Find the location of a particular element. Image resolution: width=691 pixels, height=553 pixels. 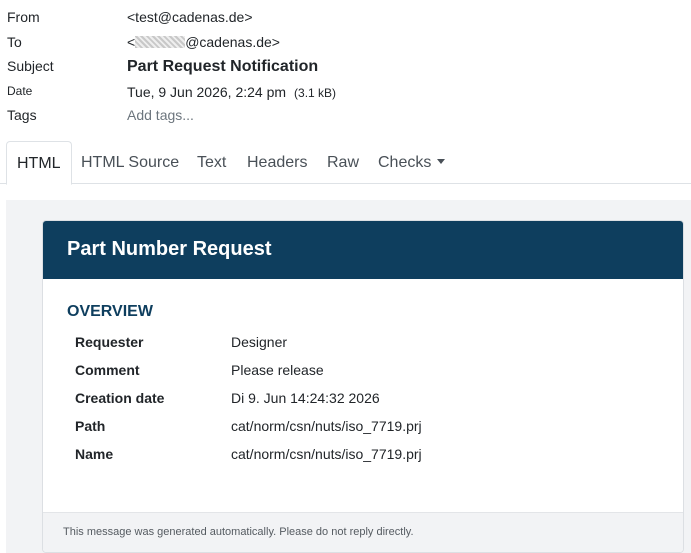

message-size: (3.1 kB) is located at coordinates (315, 93).